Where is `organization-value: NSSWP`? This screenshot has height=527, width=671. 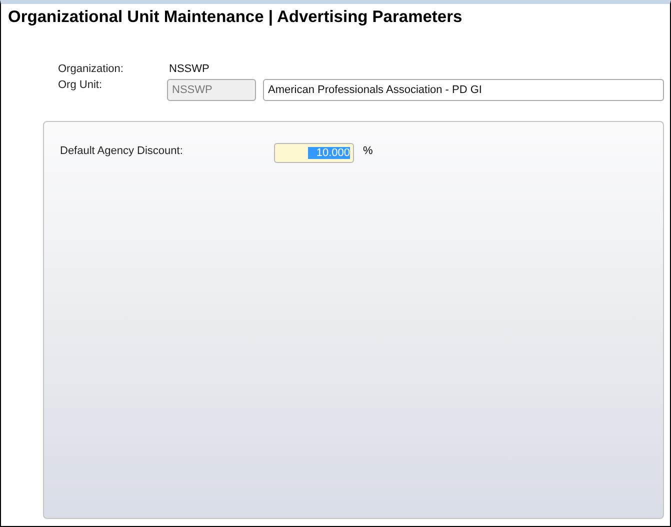
organization-value: NSSWP is located at coordinates (189, 69).